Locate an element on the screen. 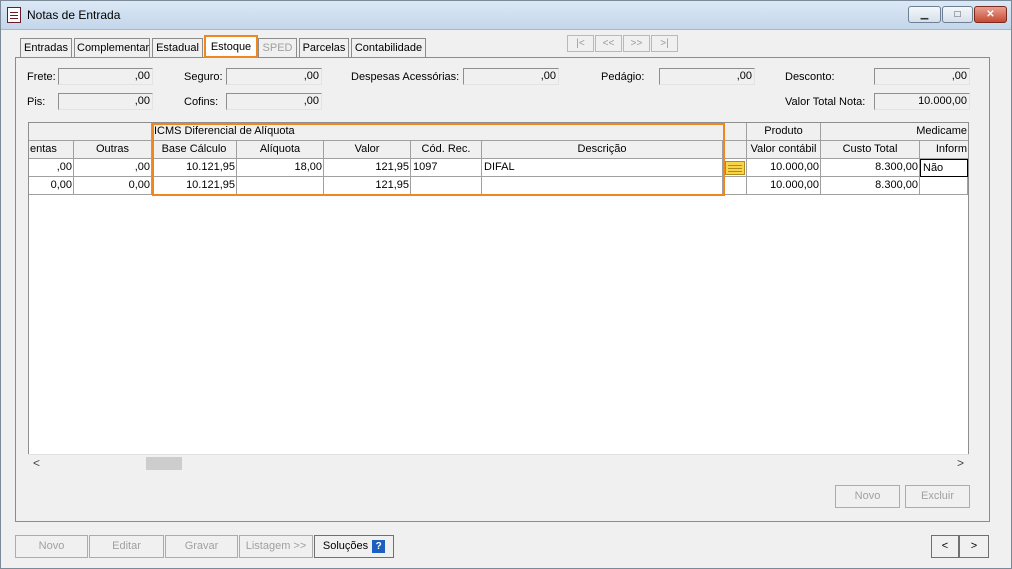 The image size is (1012, 569). nav-first-button: |< is located at coordinates (580, 43).